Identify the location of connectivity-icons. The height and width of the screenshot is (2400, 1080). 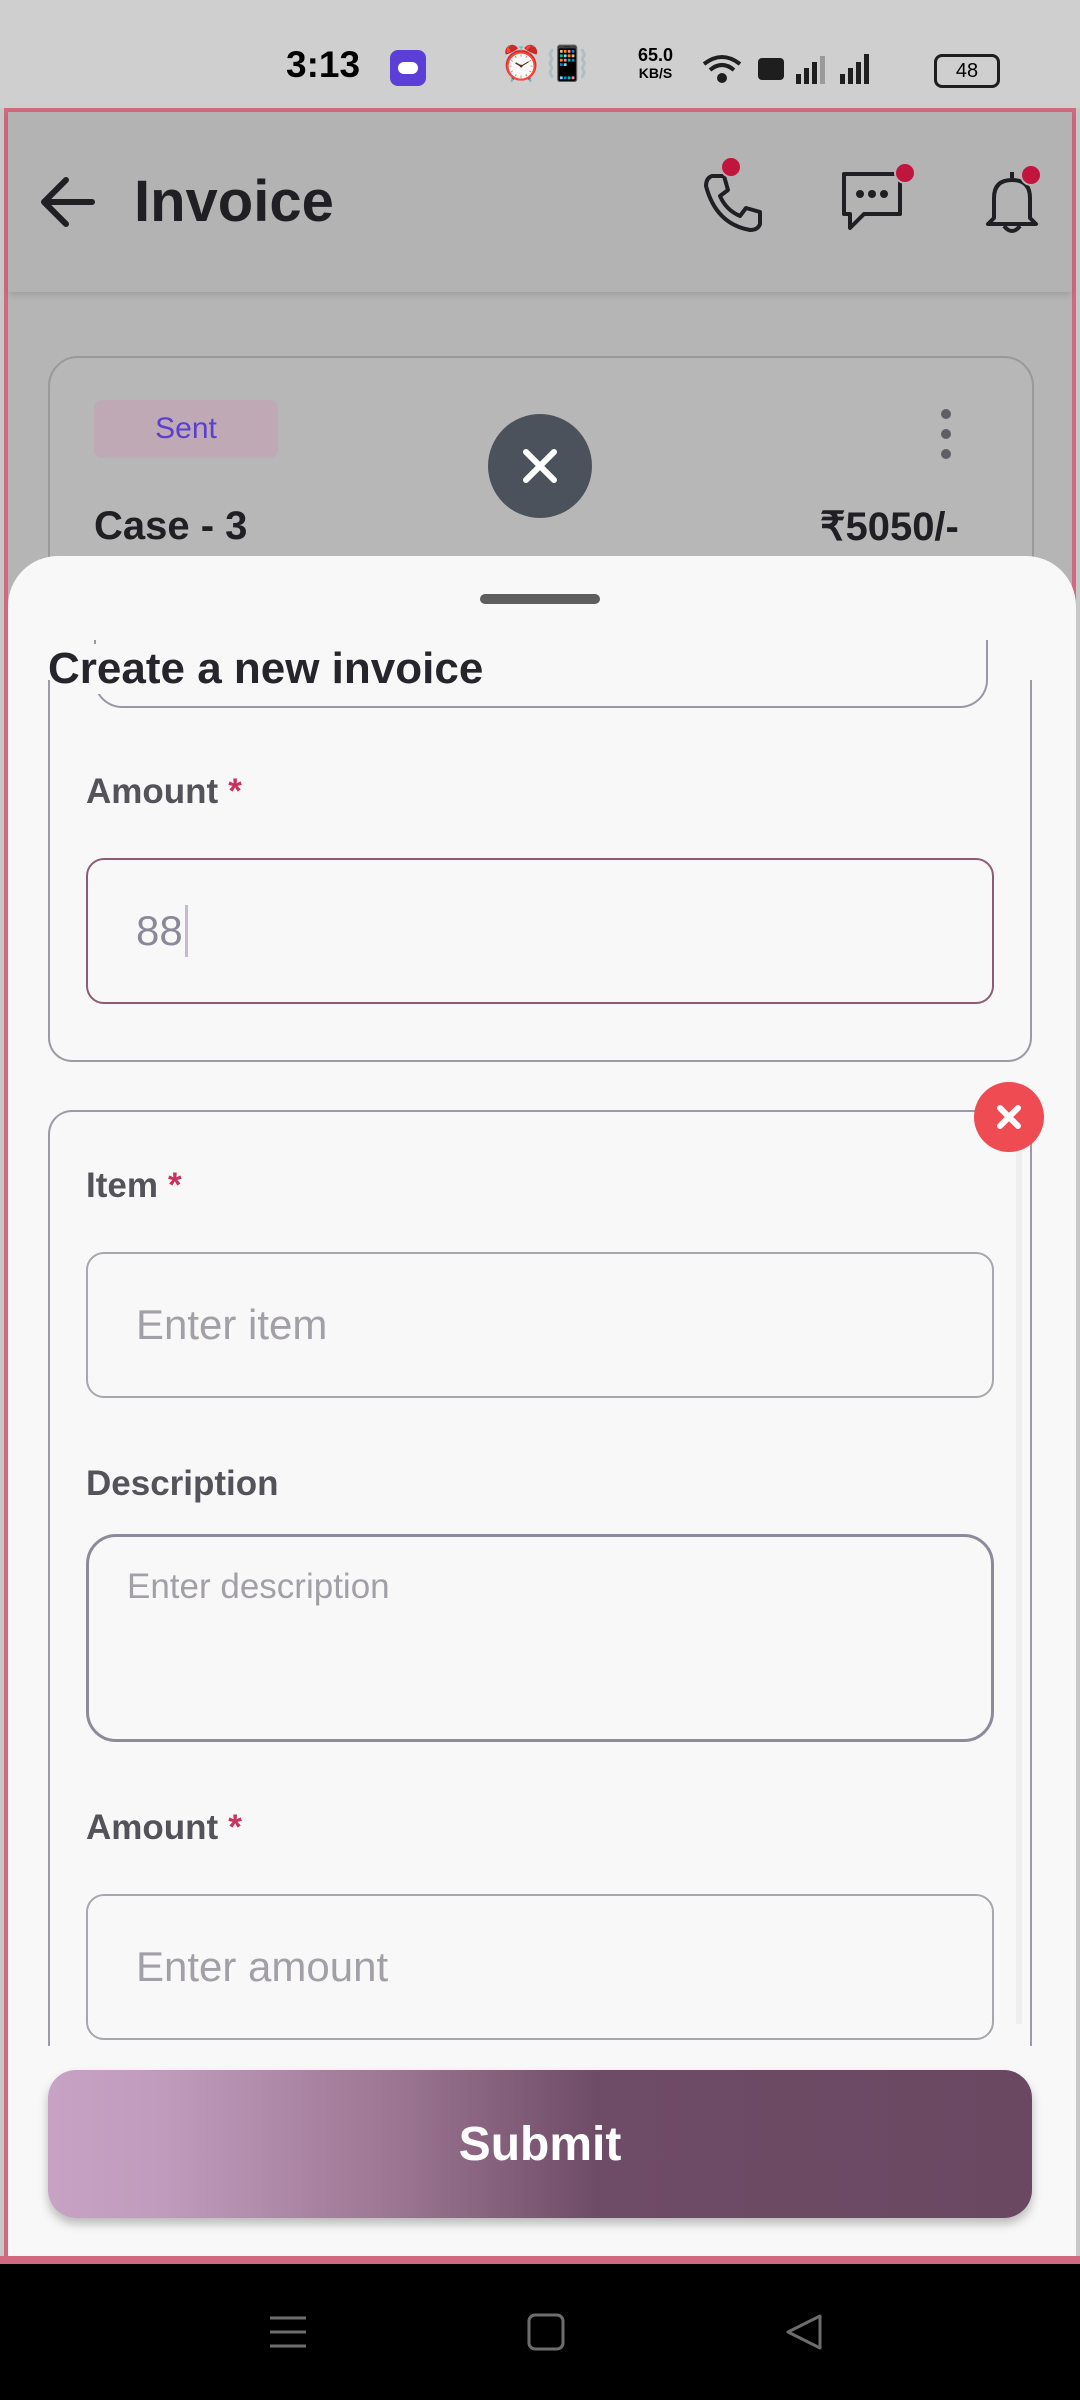
(785, 69).